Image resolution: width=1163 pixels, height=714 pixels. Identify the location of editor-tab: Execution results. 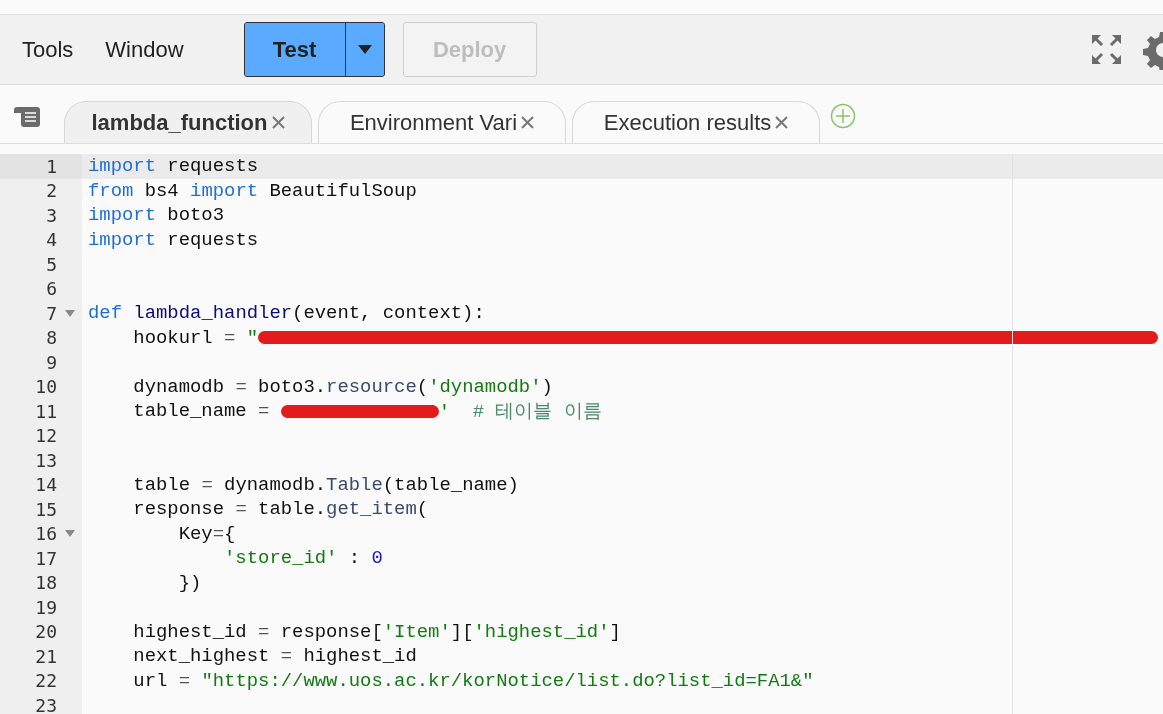
(696, 122).